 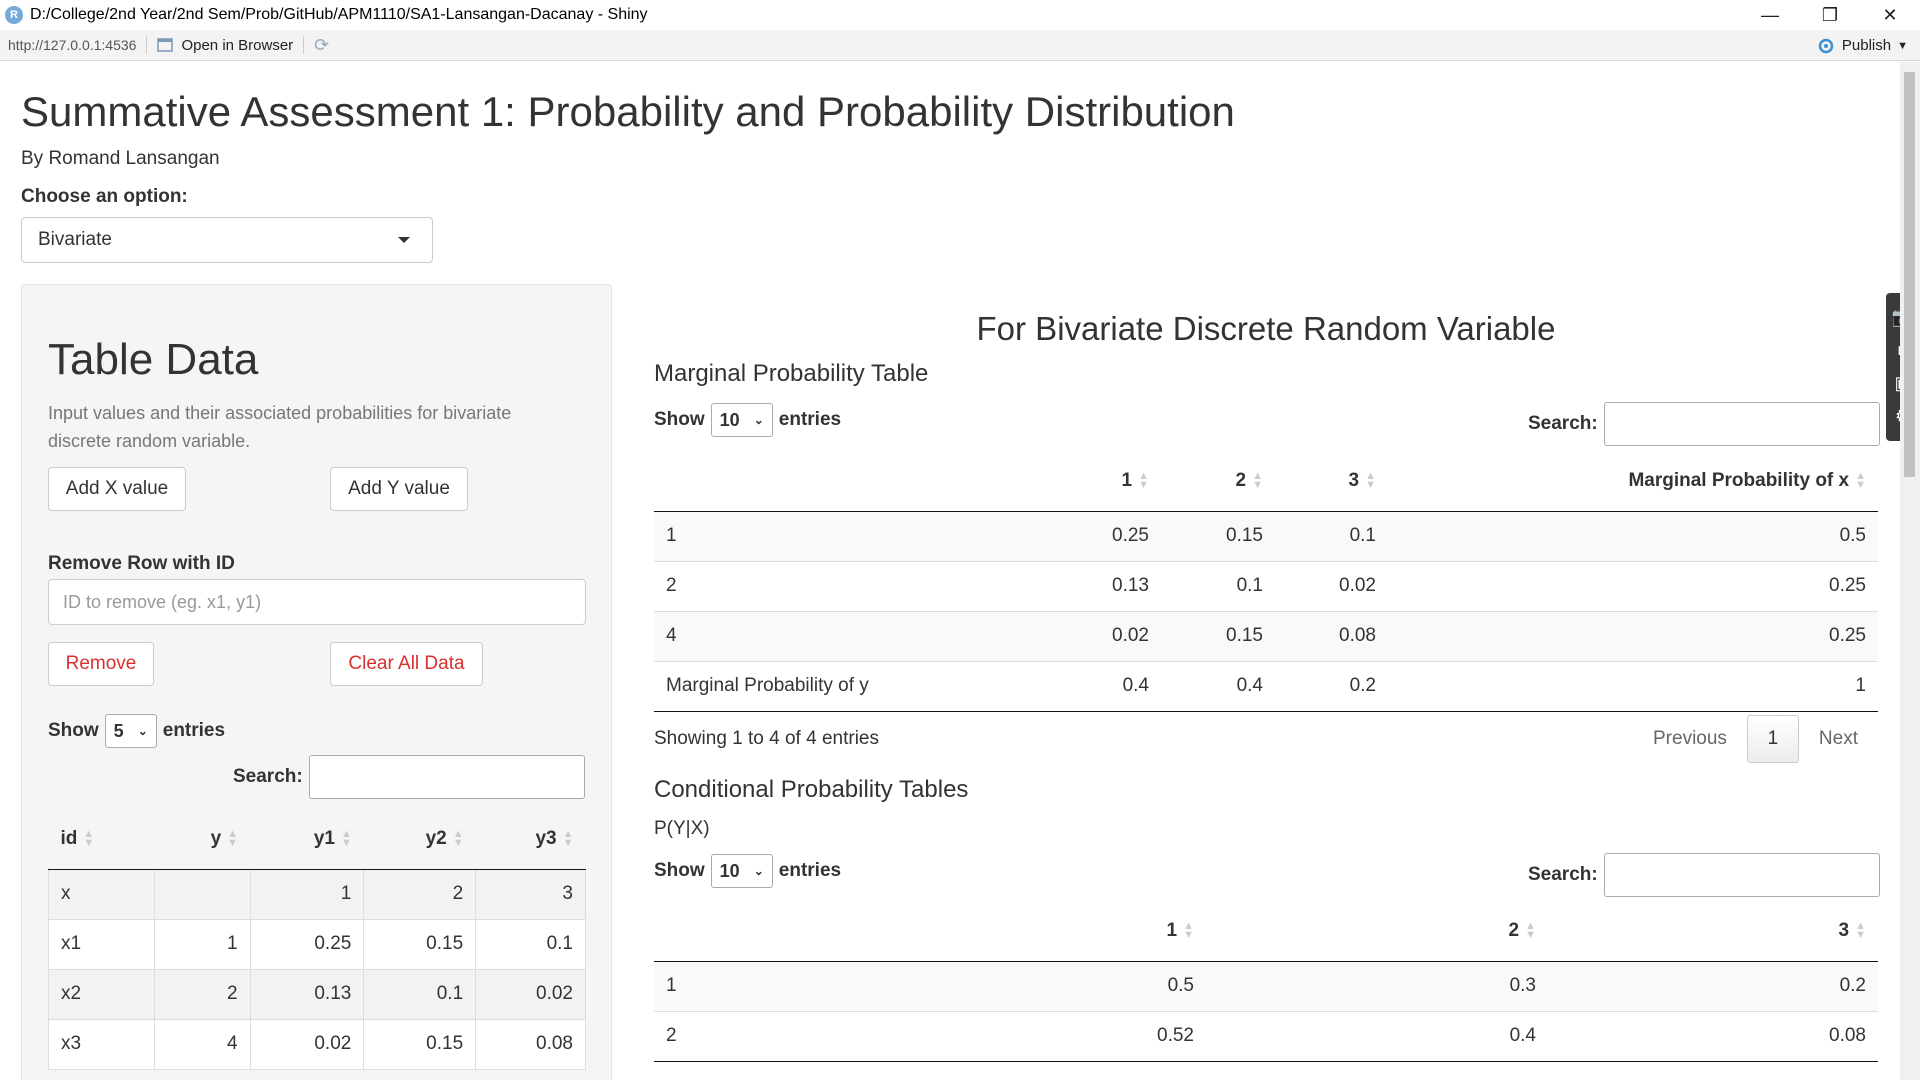 I want to click on table-row: x1 1 0.25 0.15 0.1, so click(x=317, y=944).